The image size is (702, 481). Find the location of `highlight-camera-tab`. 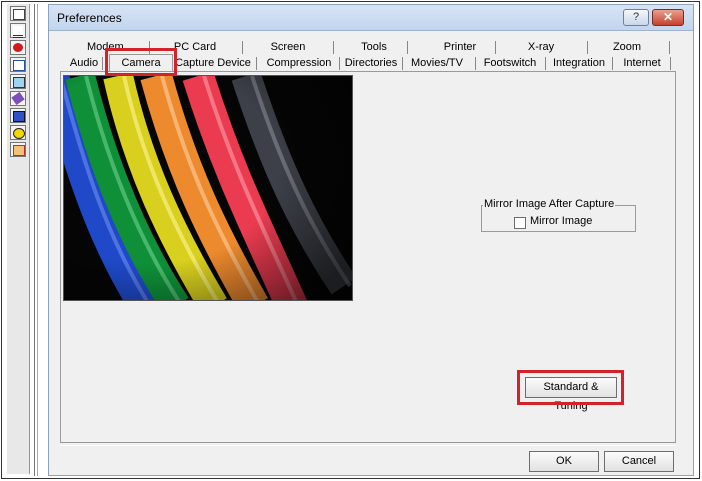

highlight-camera-tab is located at coordinates (141, 62).